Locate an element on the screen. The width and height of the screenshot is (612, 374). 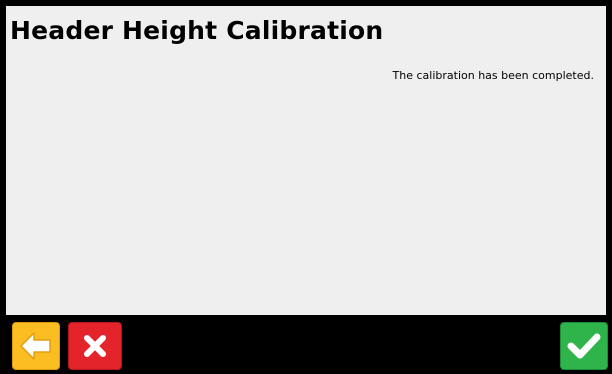
arrow-left-icon is located at coordinates (36, 346).